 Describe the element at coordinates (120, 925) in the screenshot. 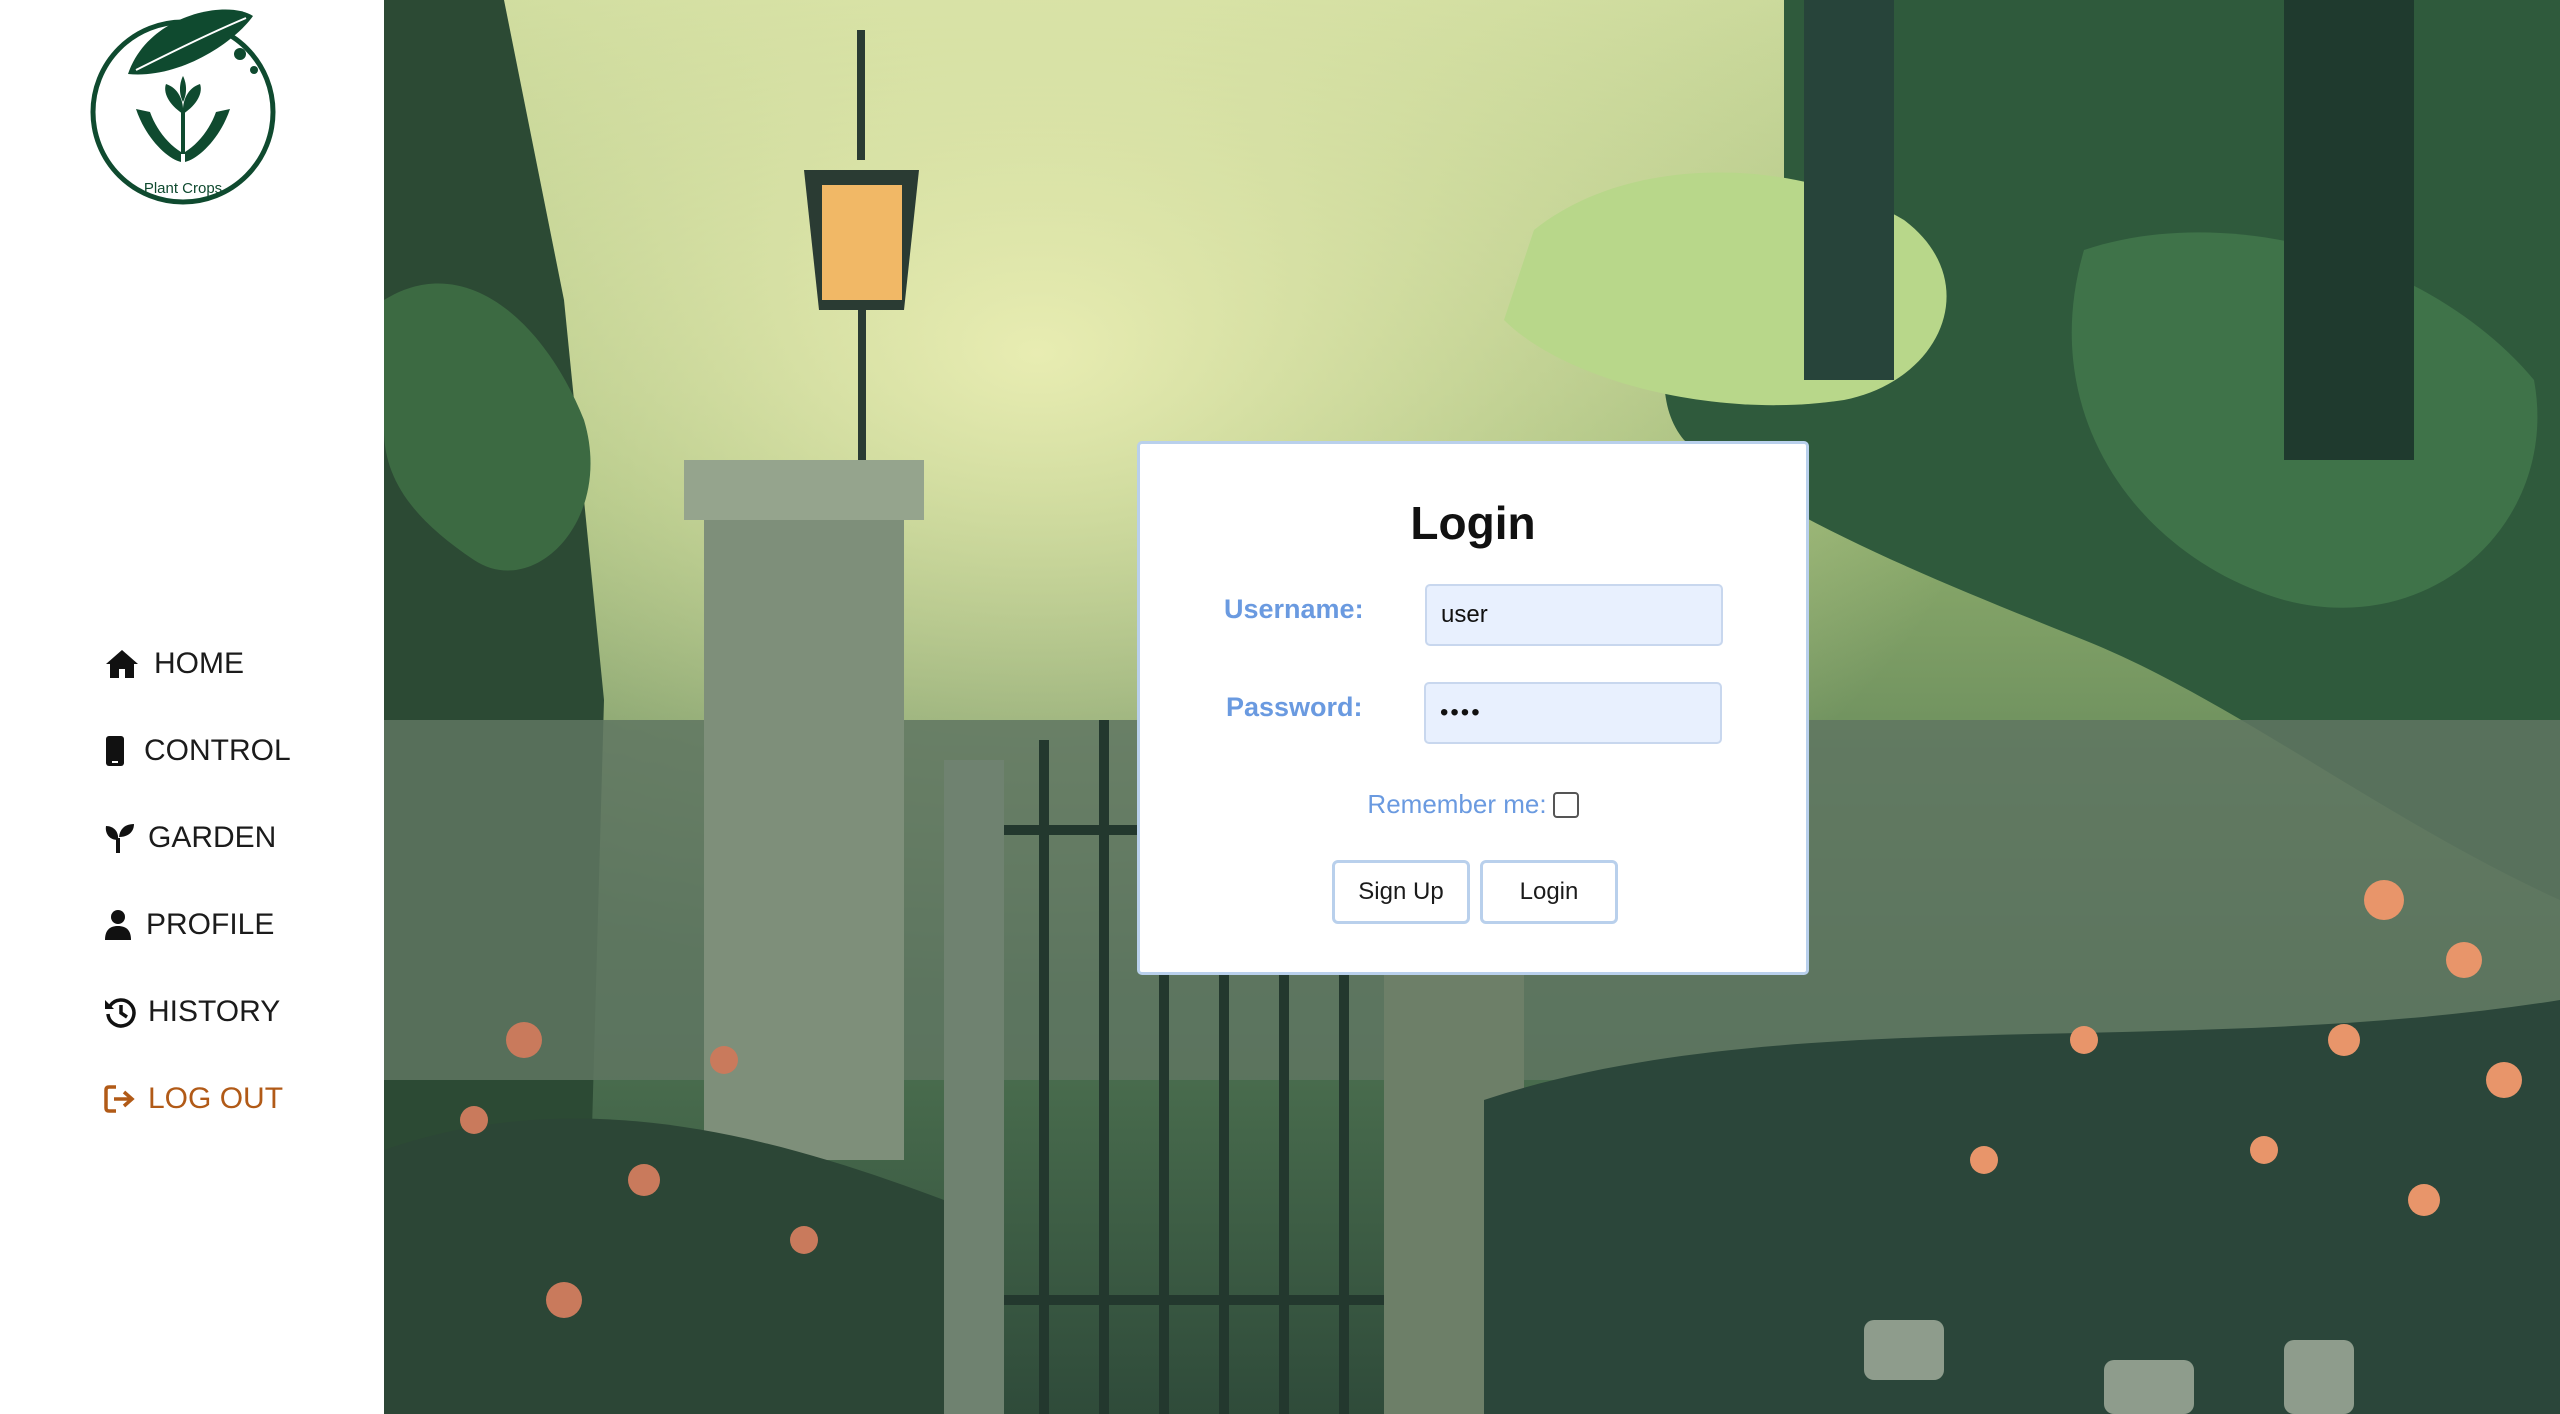

I see `user-icon` at that location.